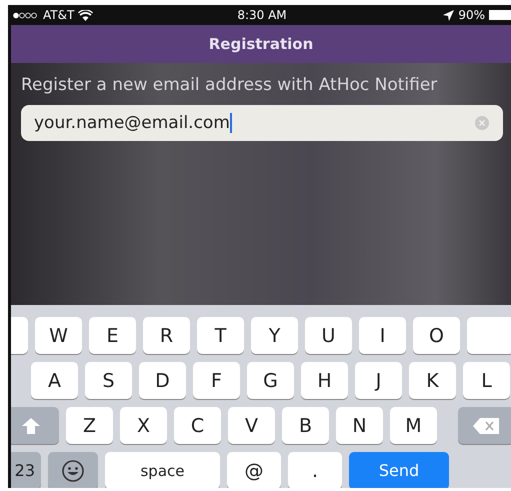 The image size is (511, 491). I want to click on letter-key: R, so click(166, 335).